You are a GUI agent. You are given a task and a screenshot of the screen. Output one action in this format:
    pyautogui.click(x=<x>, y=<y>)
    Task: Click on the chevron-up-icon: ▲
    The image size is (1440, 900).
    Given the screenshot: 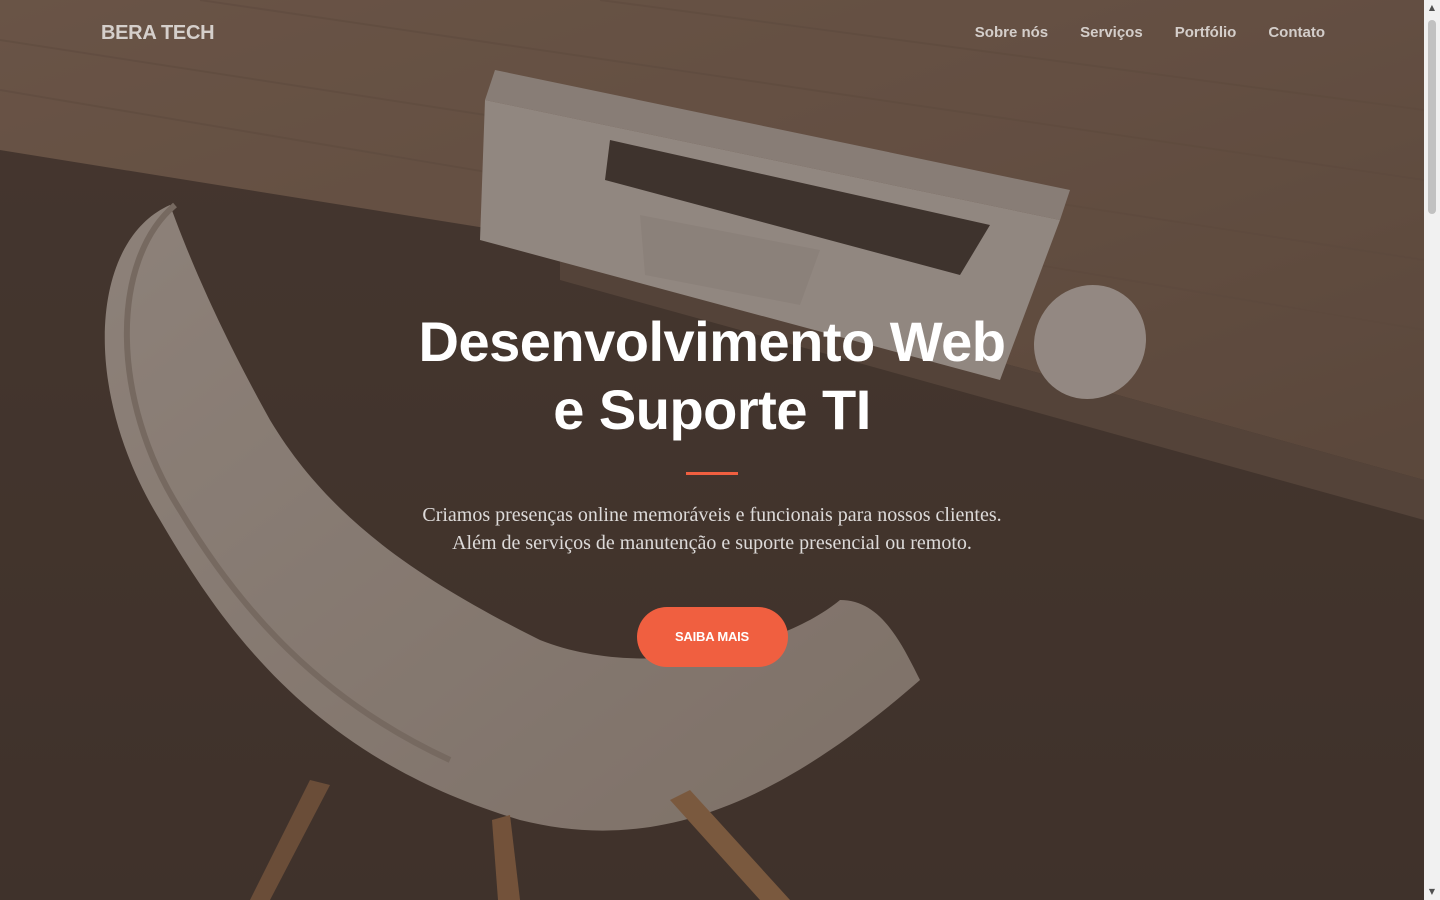 What is the action you would take?
    pyautogui.click(x=1432, y=8)
    